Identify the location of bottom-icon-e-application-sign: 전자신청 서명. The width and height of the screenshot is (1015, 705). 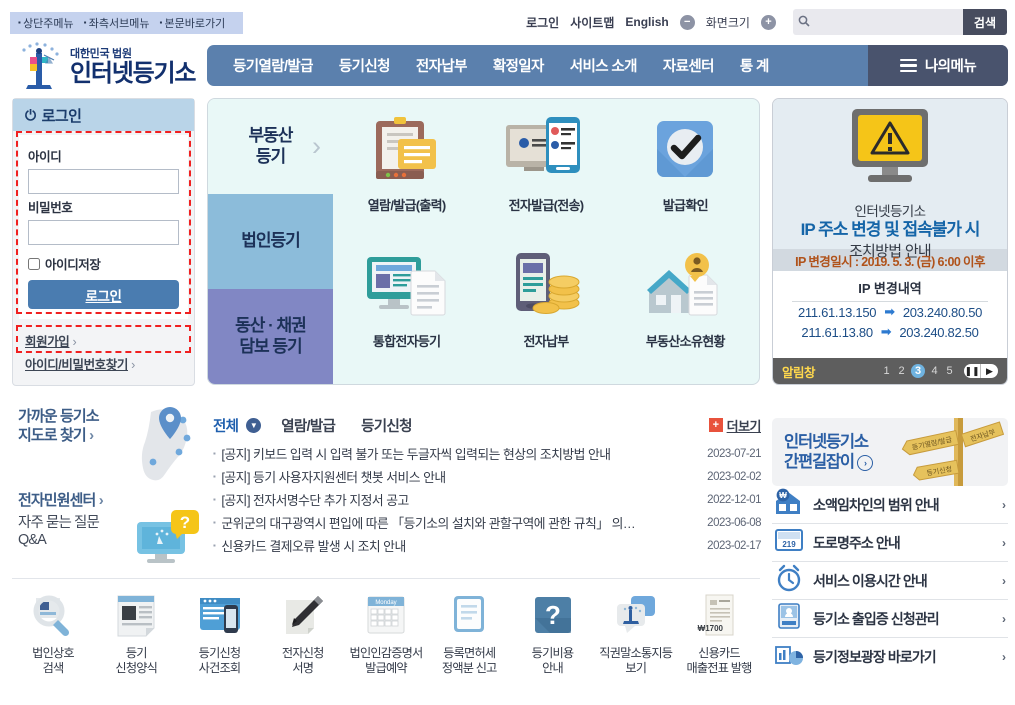
(303, 633).